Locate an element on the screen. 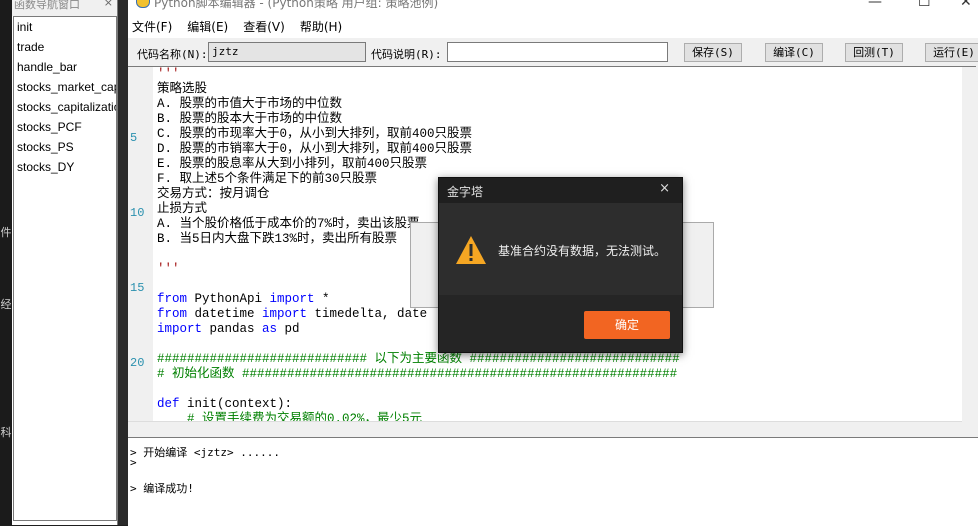  output-line: > is located at coordinates (133, 462).